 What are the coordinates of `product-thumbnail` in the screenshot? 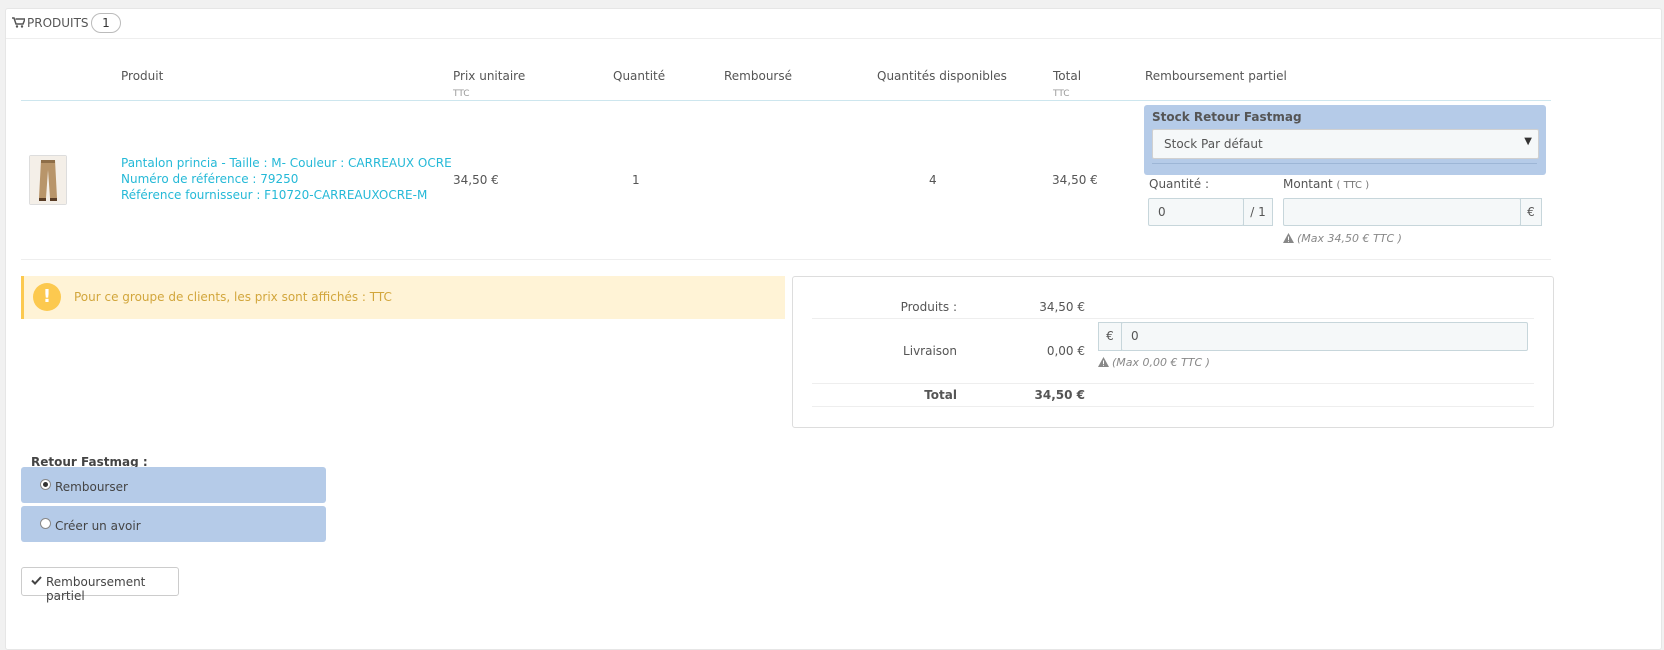 It's located at (48, 180).